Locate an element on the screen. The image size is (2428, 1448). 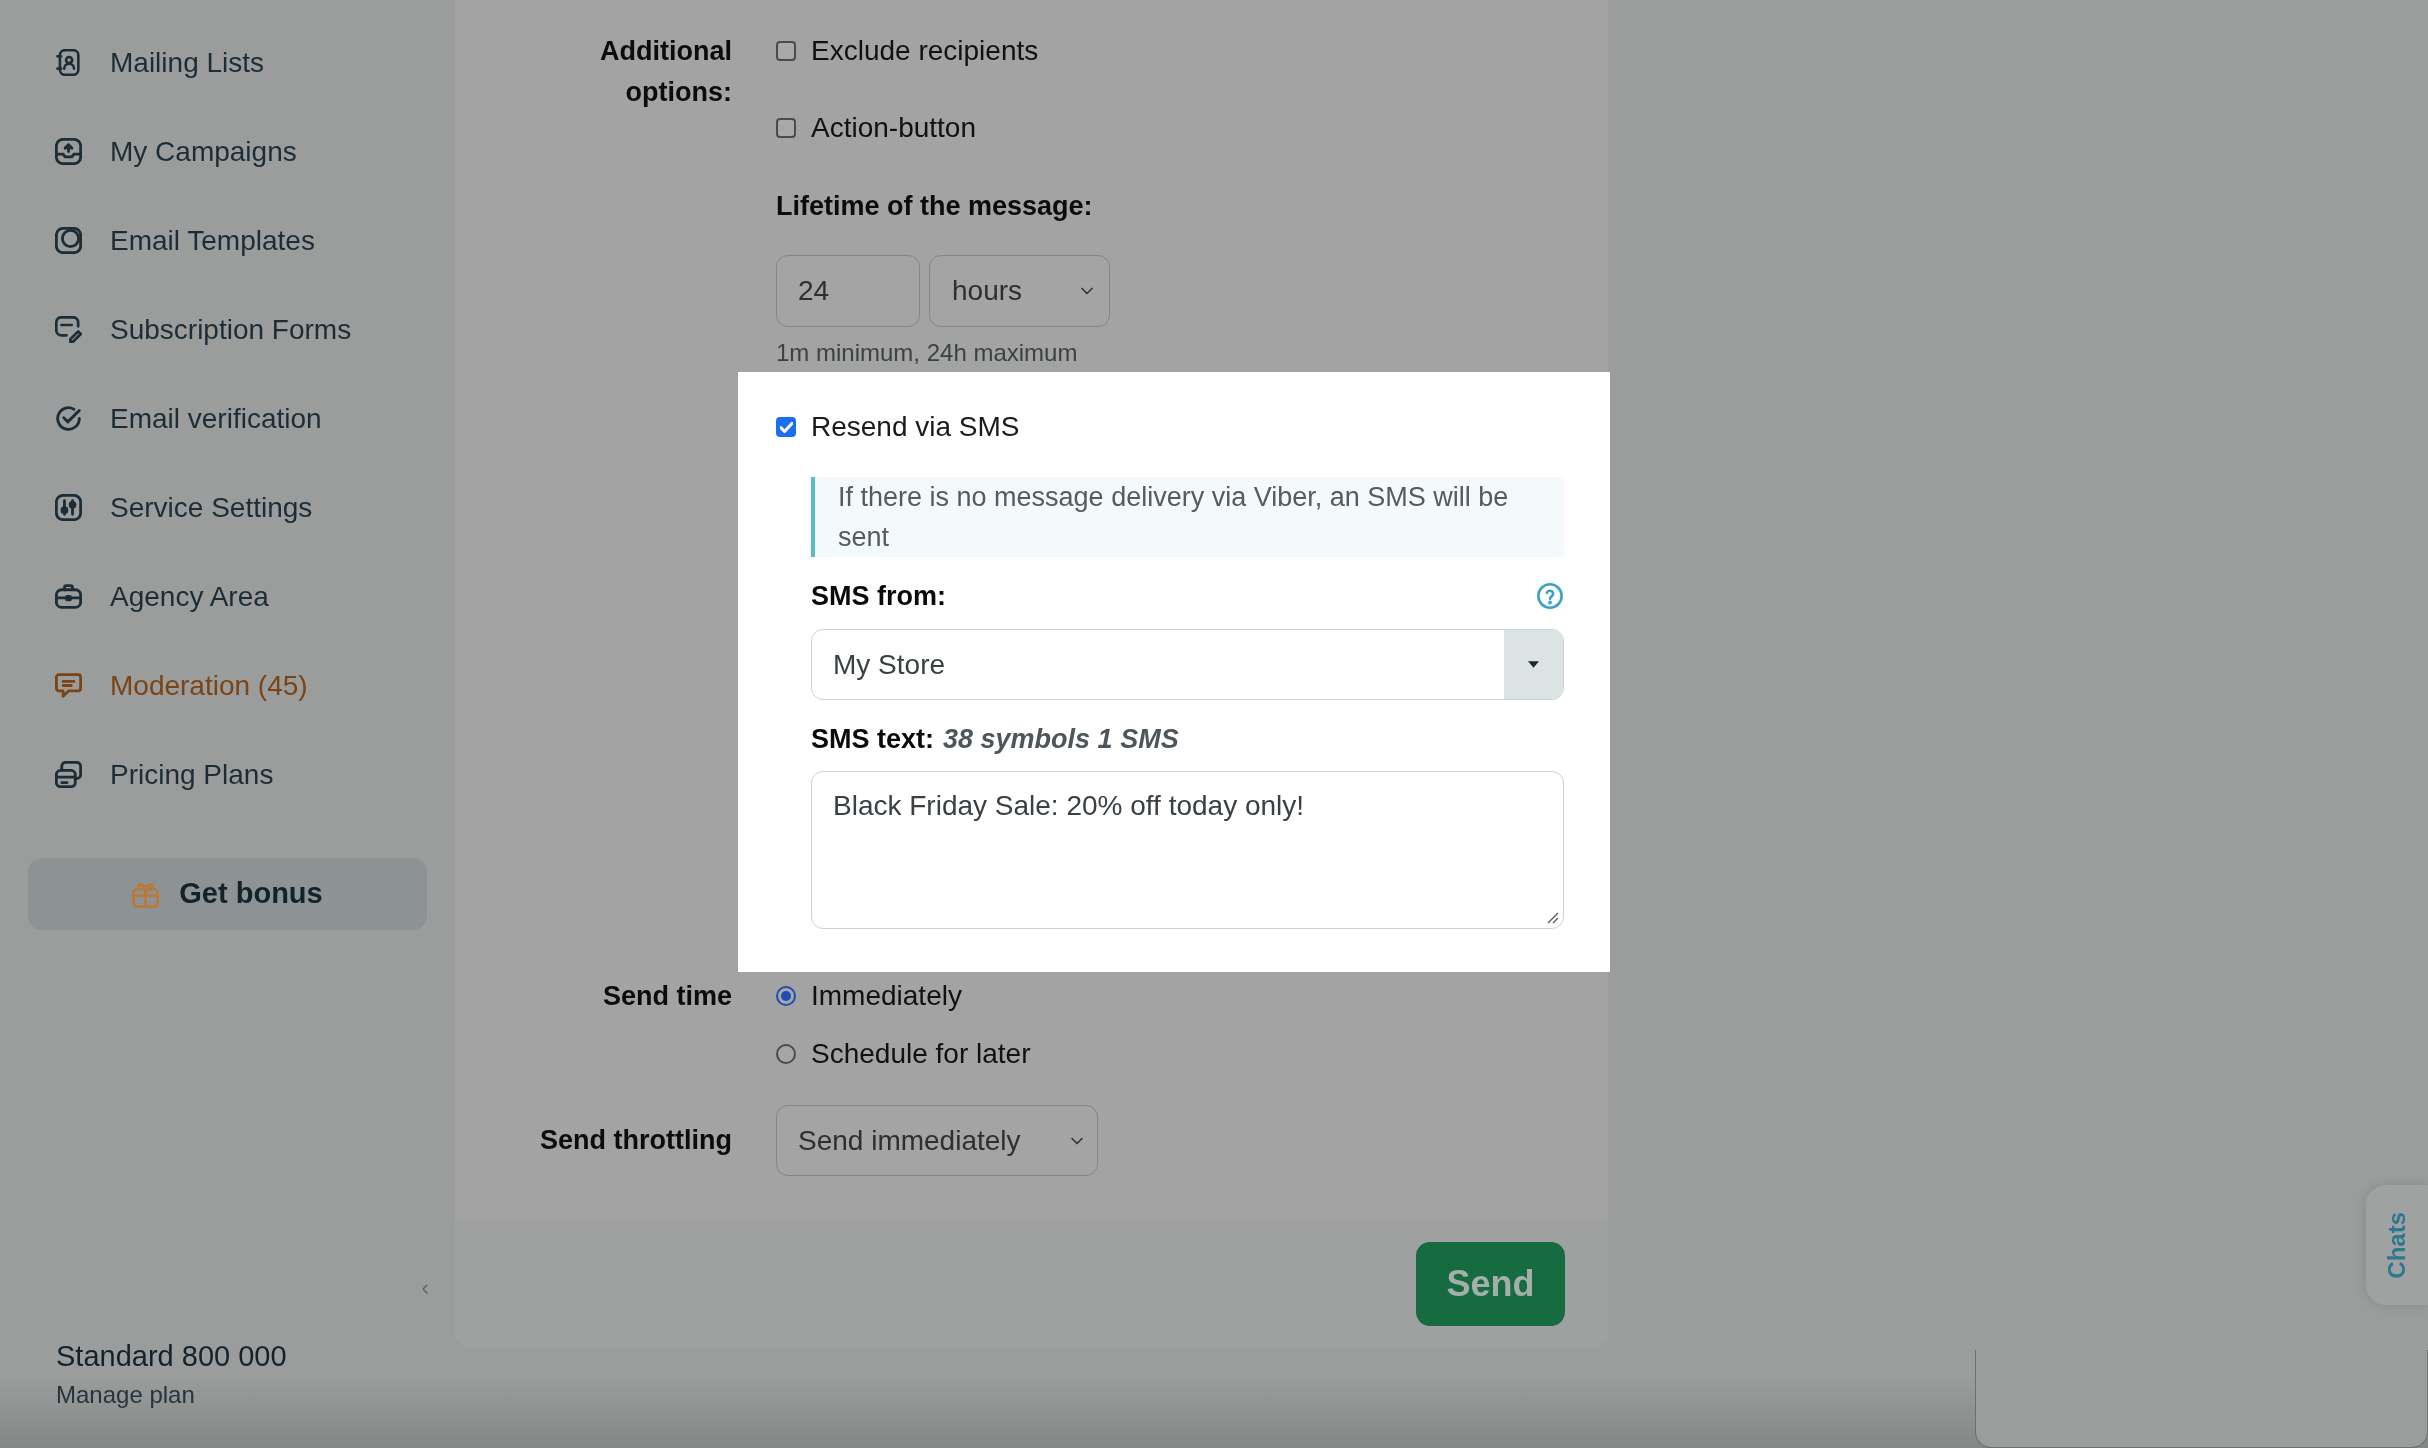
address-book-icon is located at coordinates (68, 62).